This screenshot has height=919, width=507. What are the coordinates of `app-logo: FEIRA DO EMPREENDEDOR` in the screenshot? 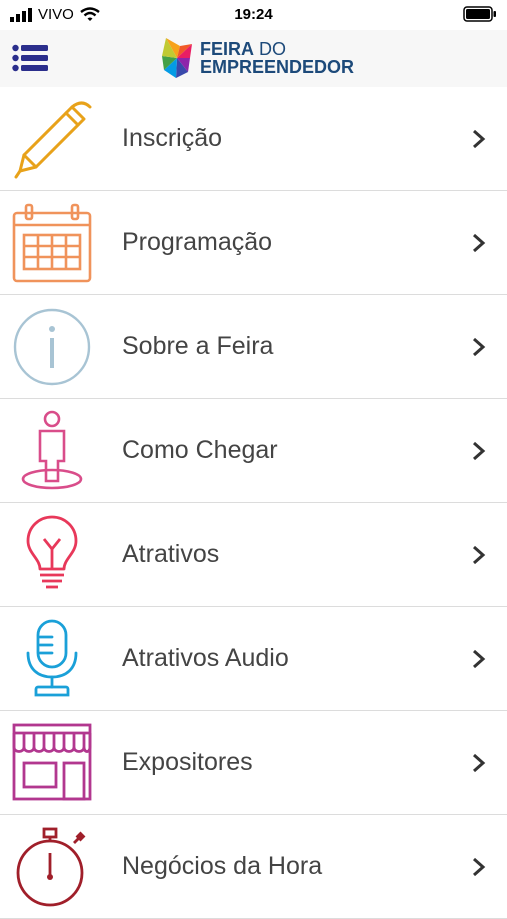 It's located at (257, 58).